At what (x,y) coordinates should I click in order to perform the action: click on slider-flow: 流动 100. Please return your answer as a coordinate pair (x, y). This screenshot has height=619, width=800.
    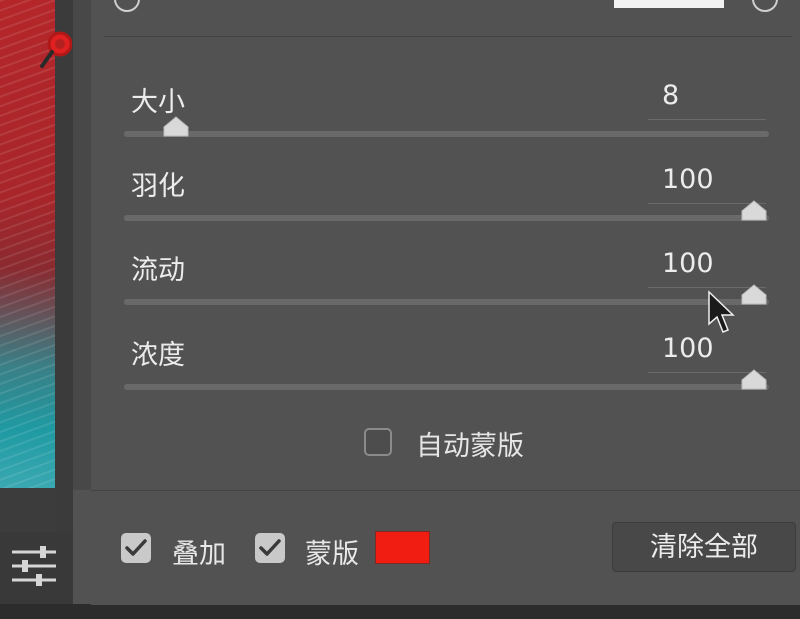
    Looking at the image, I should click on (400, 290).